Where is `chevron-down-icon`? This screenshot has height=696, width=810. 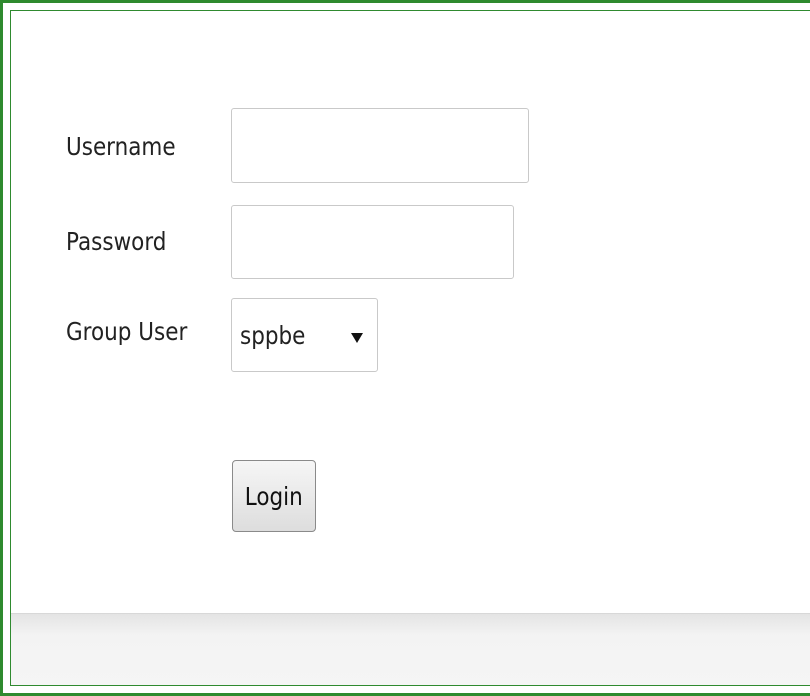
chevron-down-icon is located at coordinates (357, 338).